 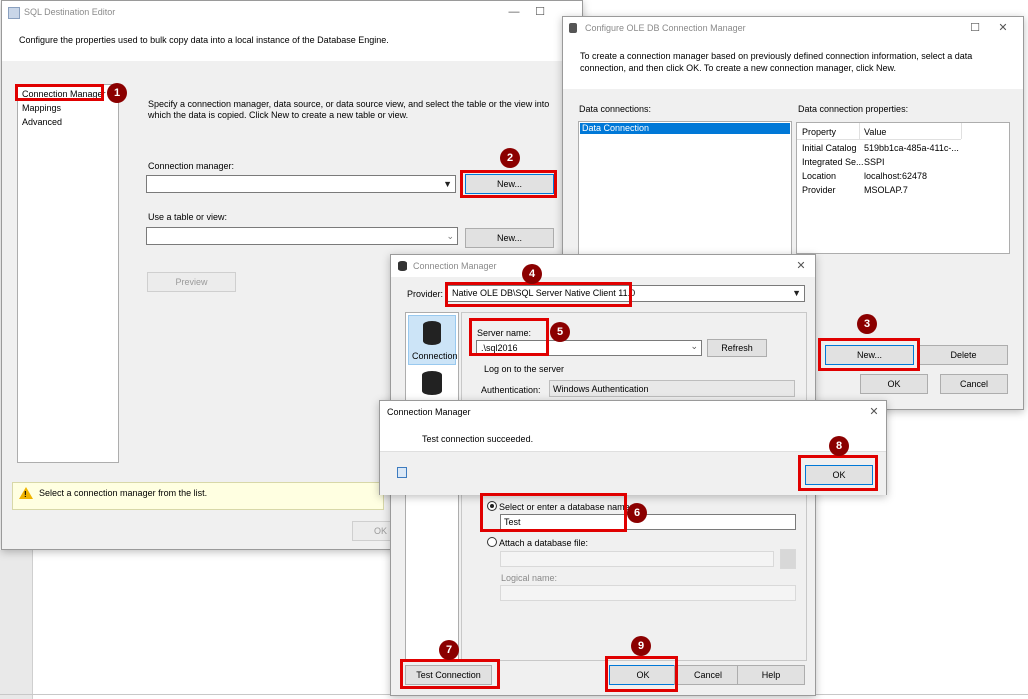 I want to click on step-badge-2: 2, so click(x=510, y=158).